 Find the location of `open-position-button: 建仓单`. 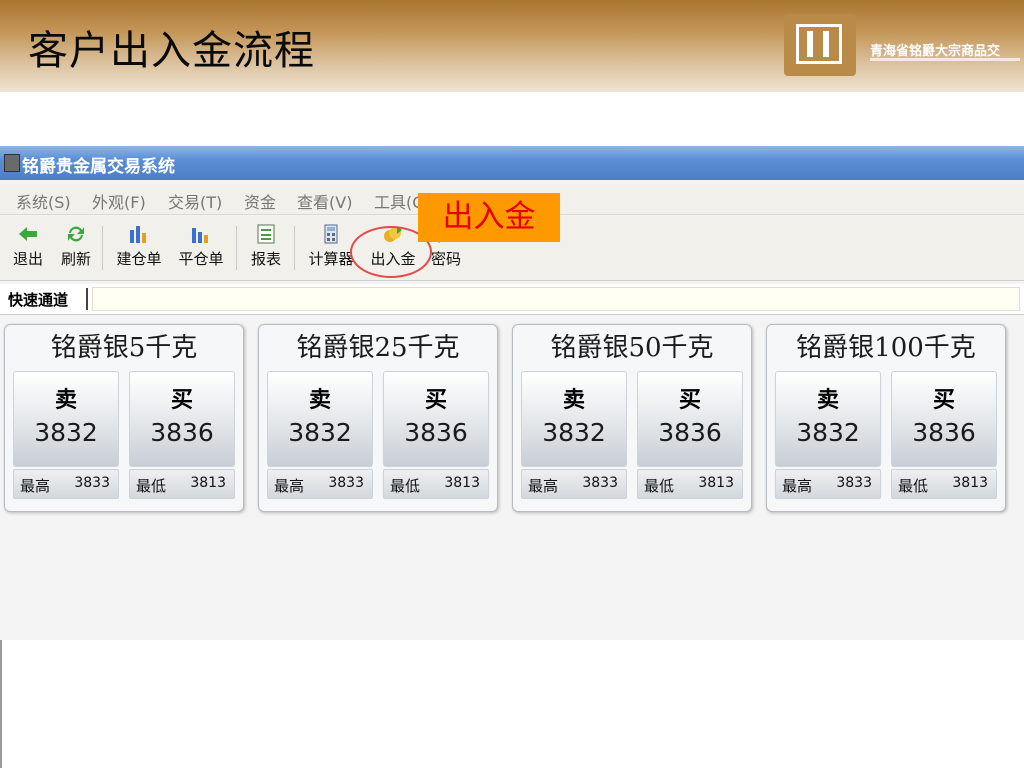

open-position-button: 建仓单 is located at coordinates (139, 247).